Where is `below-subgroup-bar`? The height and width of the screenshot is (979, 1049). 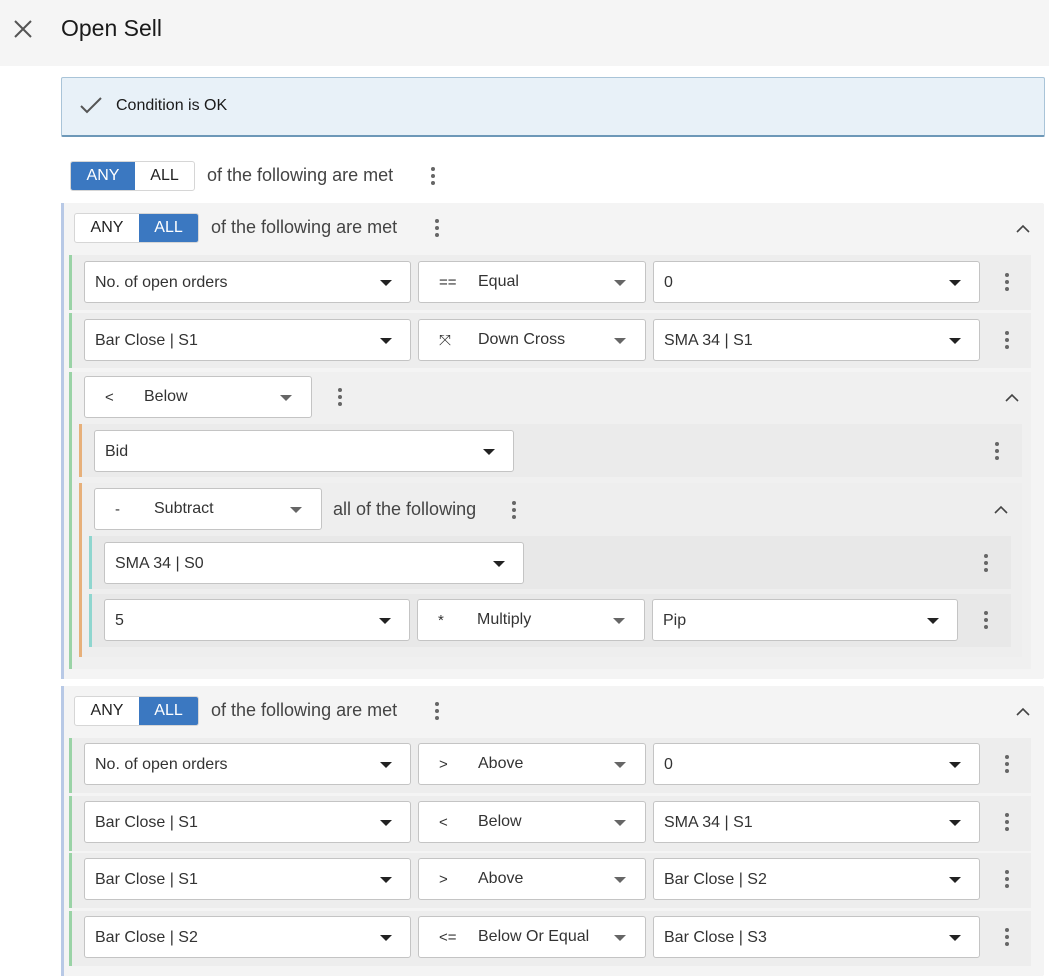 below-subgroup-bar is located at coordinates (70, 520).